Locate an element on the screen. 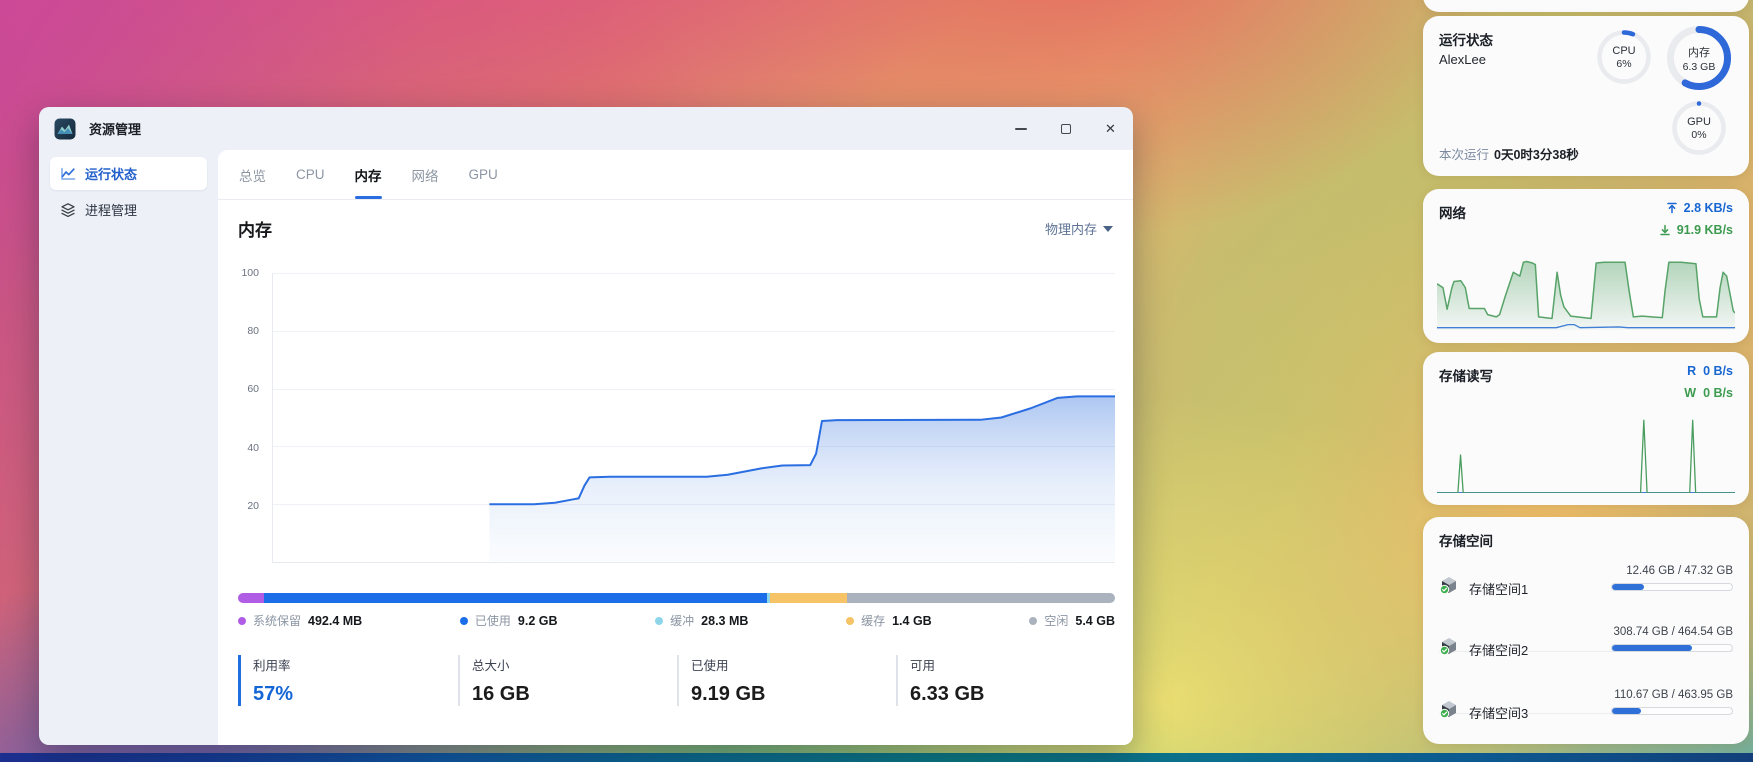  legend-item: 空闲 5.4 GB is located at coordinates (1072, 620).